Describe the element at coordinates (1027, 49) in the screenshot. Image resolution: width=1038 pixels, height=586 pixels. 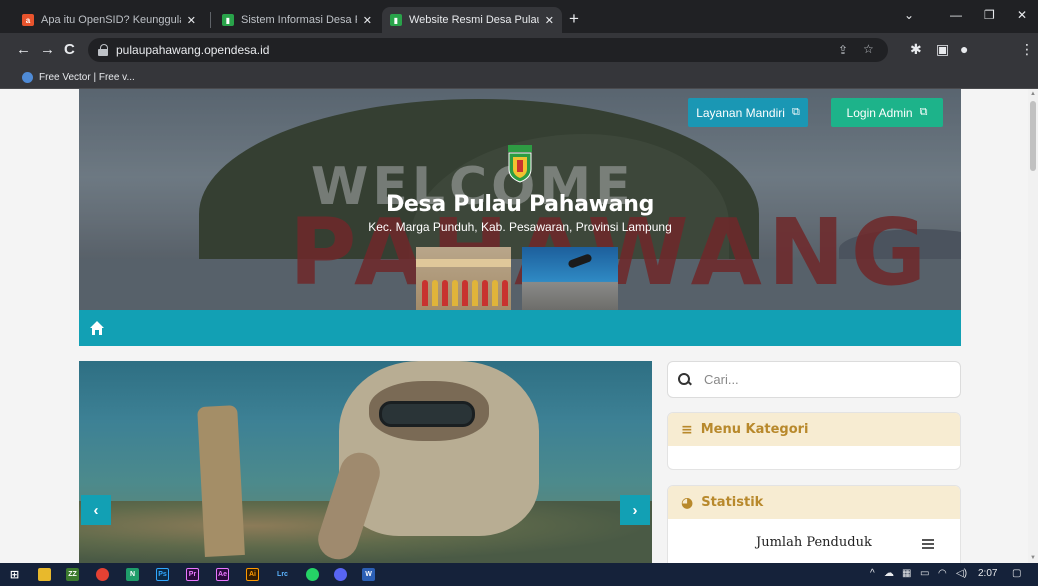
I see `menu-kebab-icon: ⋮` at that location.